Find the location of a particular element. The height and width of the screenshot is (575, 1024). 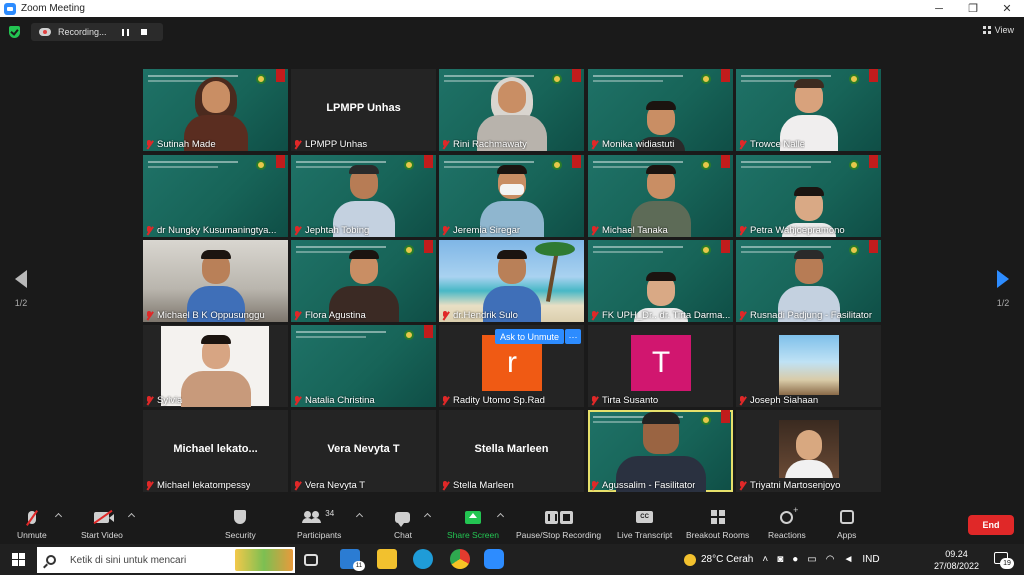

participant-name-bar: Radity Utomo Sp.Rad is located at coordinates (493, 400).